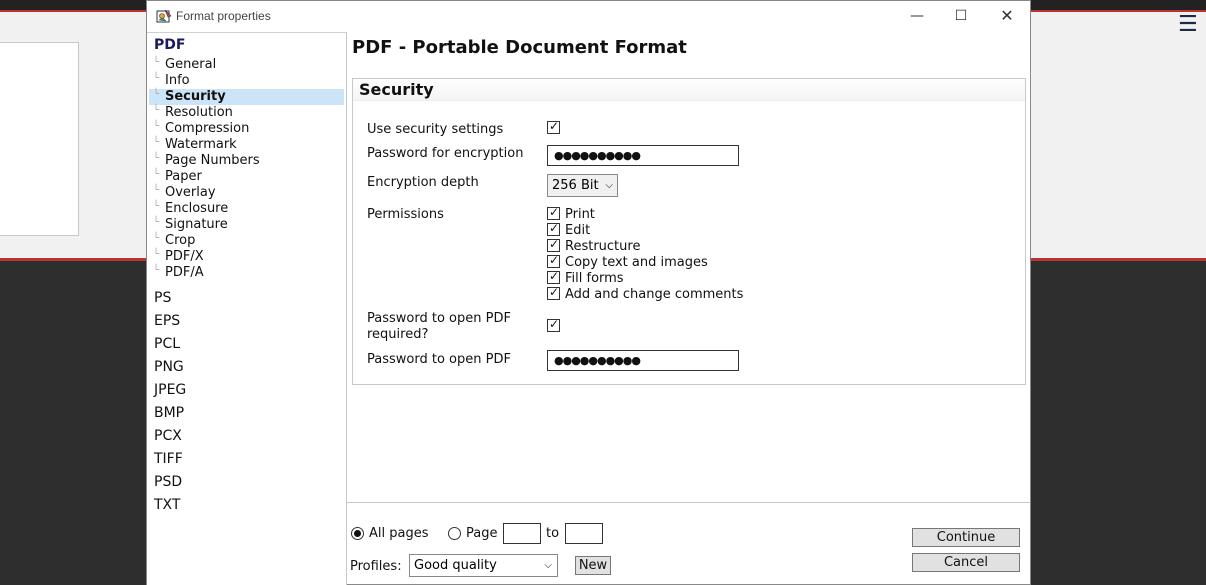  I want to click on nav-group-pdf: PDF, so click(169, 45).